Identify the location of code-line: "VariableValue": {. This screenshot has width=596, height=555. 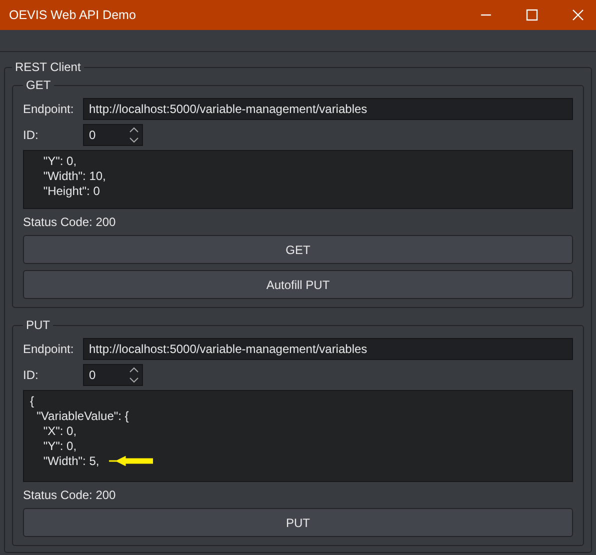
(82, 415).